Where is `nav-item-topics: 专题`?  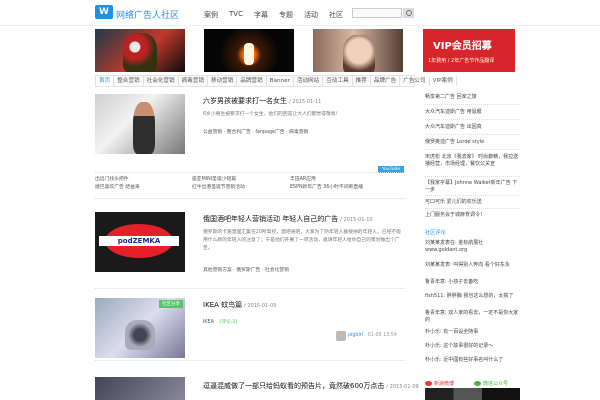
nav-item-topics: 专题 is located at coordinates (286, 15).